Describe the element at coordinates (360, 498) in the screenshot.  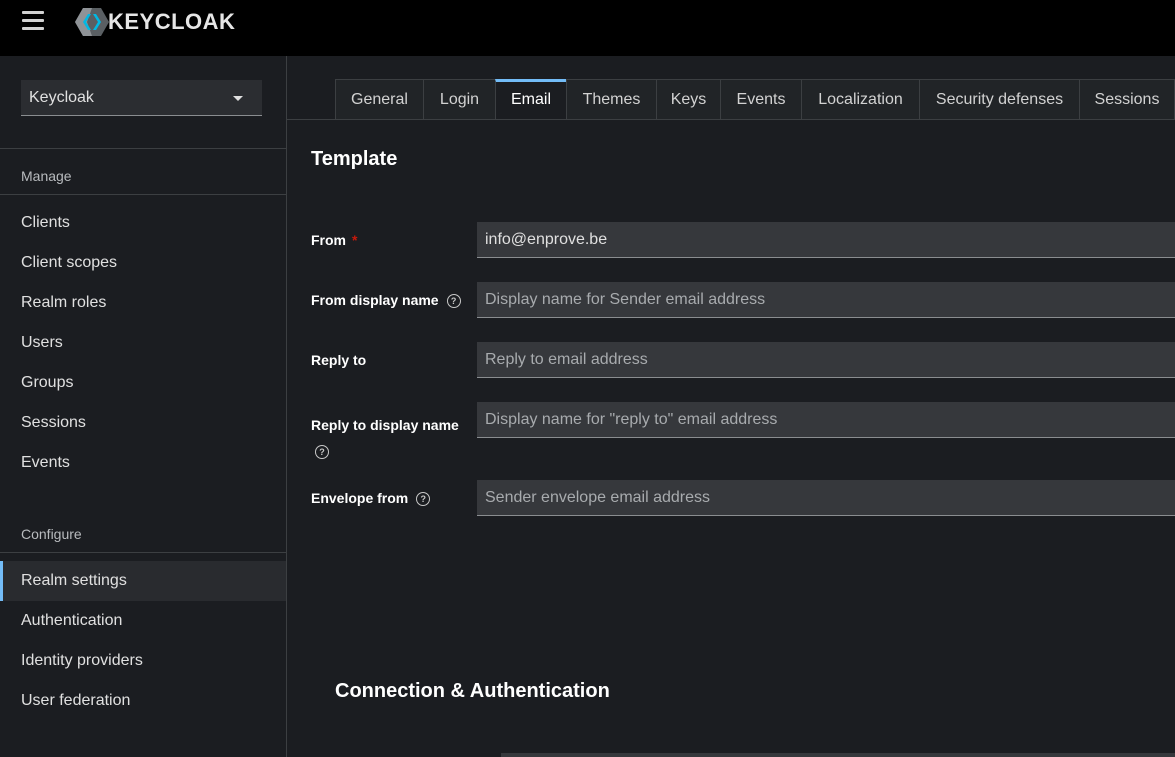
I see `label-envelope-from-text: Envelope from` at that location.